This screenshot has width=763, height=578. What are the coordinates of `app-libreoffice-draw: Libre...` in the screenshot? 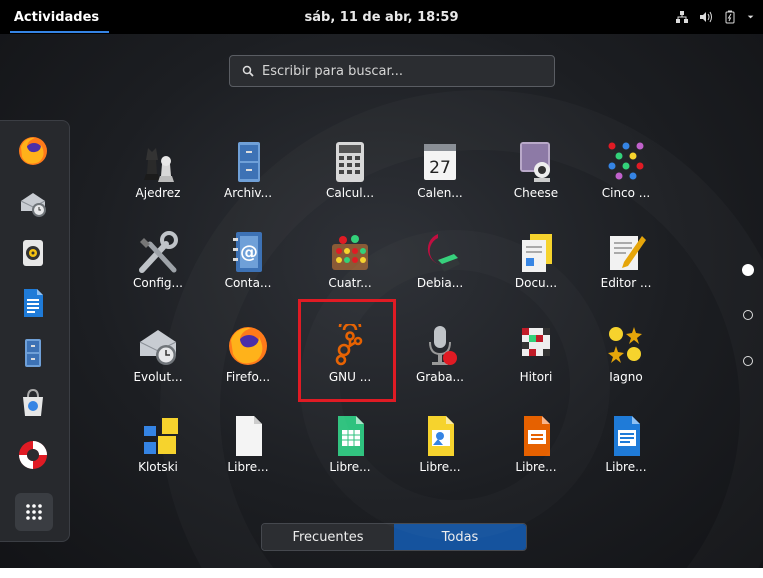 It's located at (438, 454).